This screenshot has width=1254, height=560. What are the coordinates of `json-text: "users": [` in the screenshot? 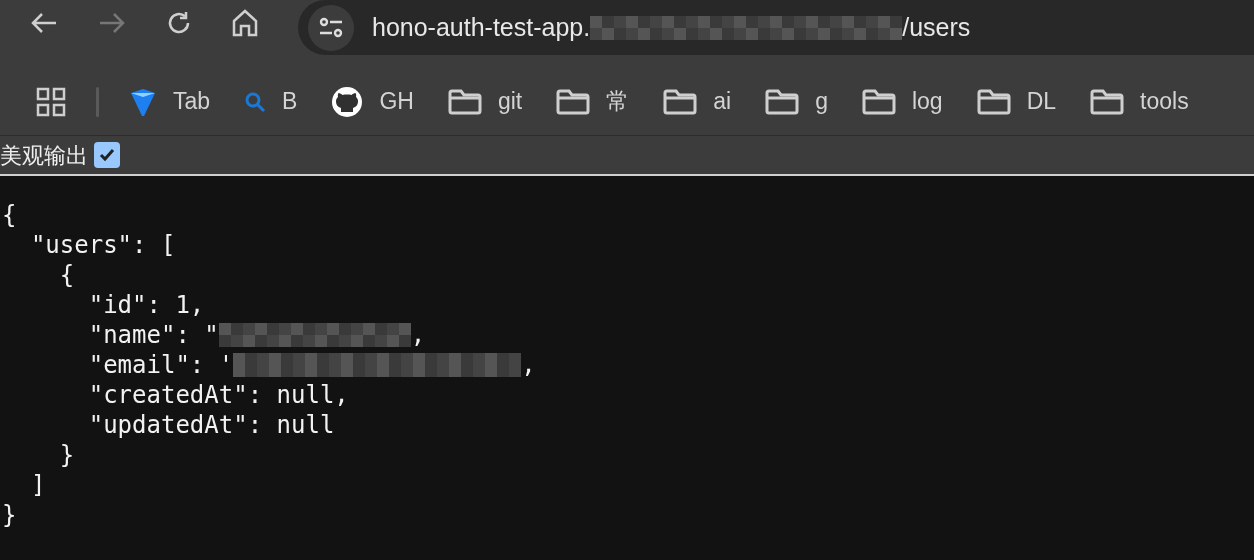 It's located at (102, 245).